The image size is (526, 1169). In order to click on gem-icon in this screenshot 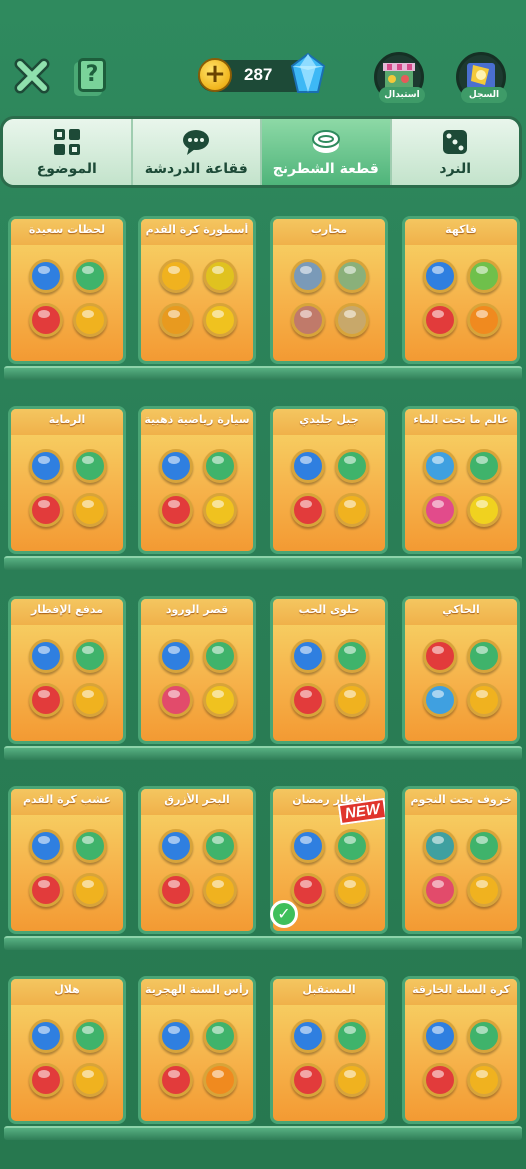, I will do `click(308, 72)`.